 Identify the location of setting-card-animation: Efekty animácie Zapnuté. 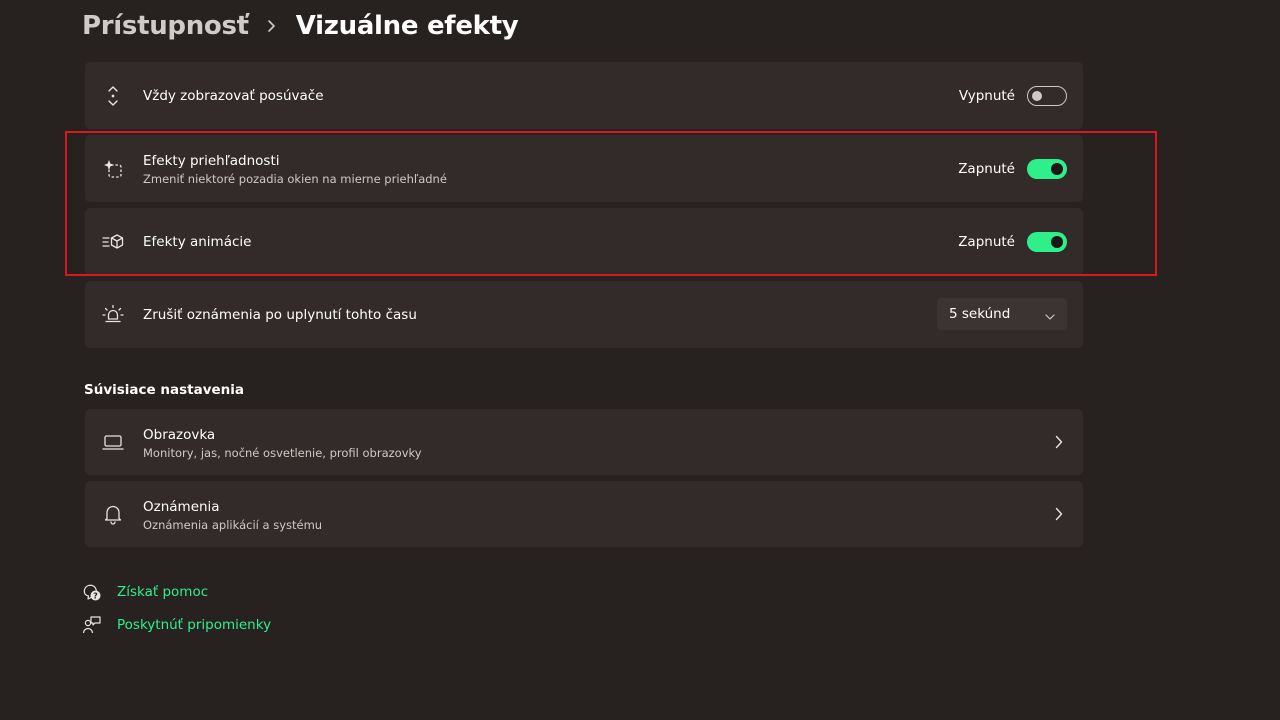
(584, 241).